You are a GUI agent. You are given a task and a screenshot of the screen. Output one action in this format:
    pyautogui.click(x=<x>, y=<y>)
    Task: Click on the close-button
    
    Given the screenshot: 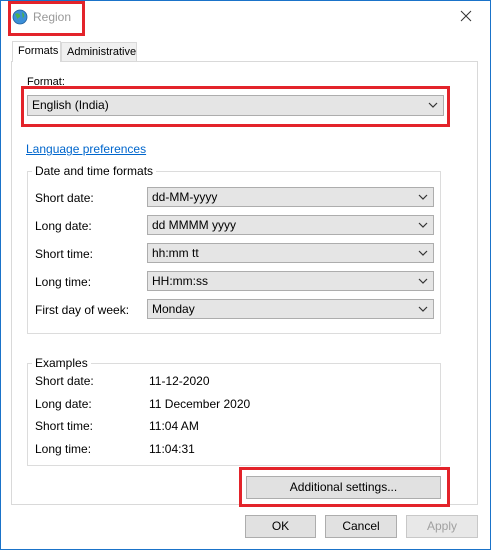 What is the action you would take?
    pyautogui.click(x=466, y=16)
    